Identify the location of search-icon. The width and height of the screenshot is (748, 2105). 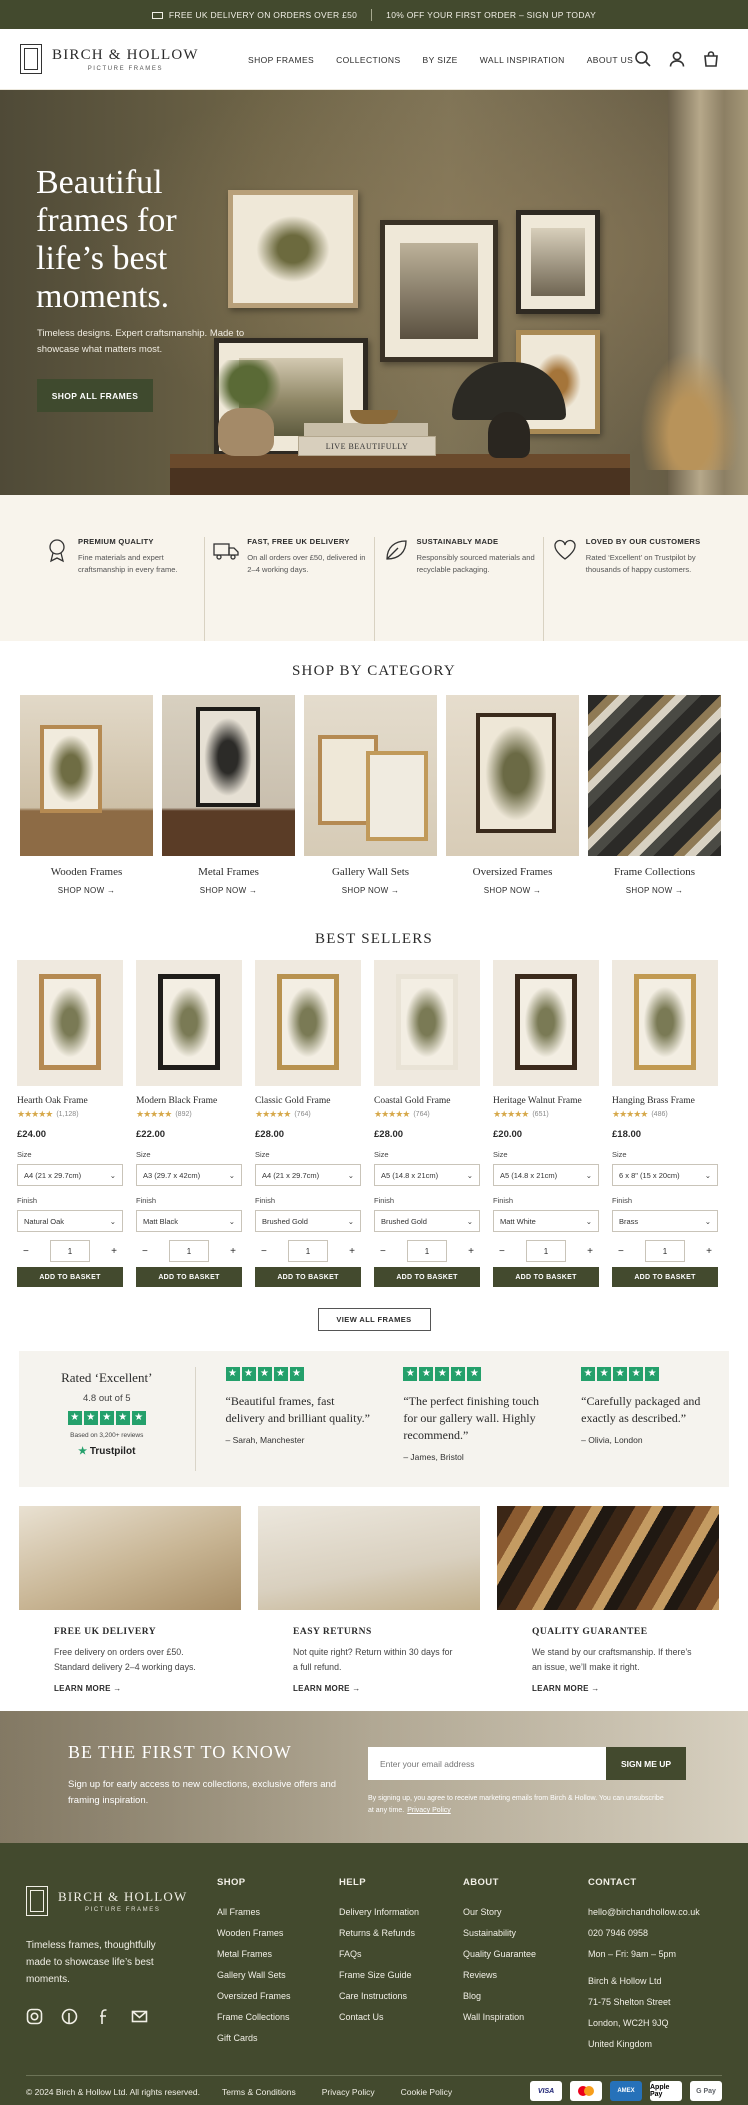
(643, 59).